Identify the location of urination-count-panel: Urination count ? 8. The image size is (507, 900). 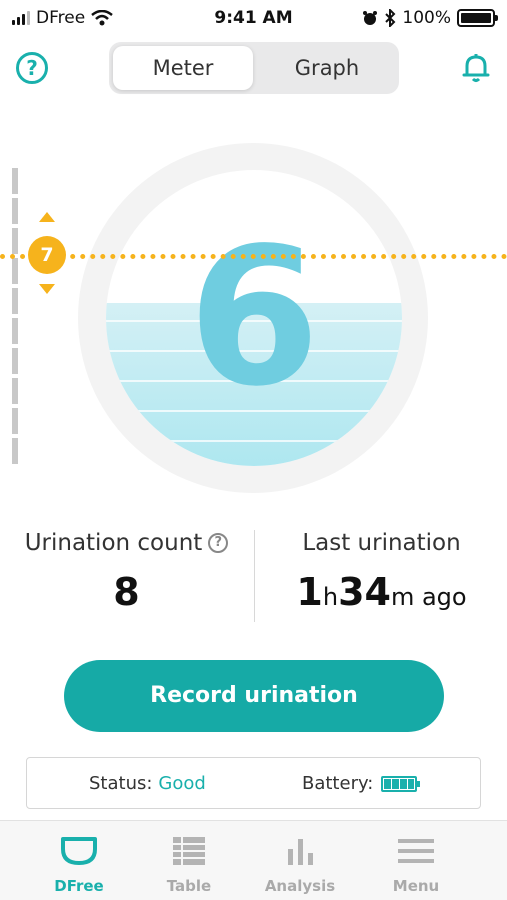
(126, 572).